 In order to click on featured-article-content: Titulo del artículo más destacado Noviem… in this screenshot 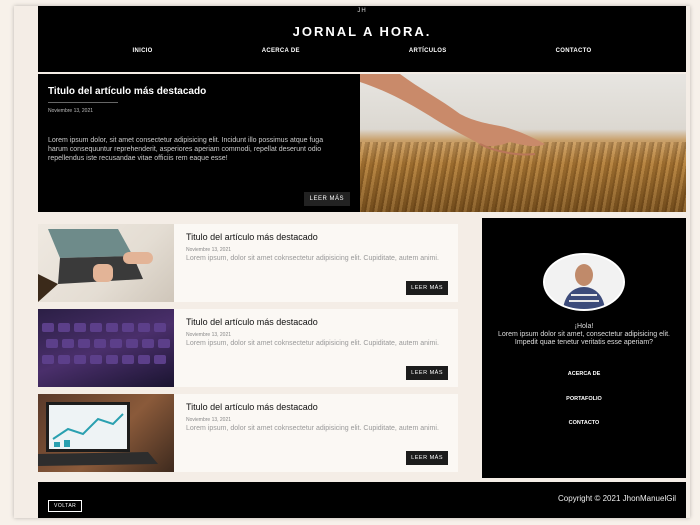, I will do `click(199, 143)`.